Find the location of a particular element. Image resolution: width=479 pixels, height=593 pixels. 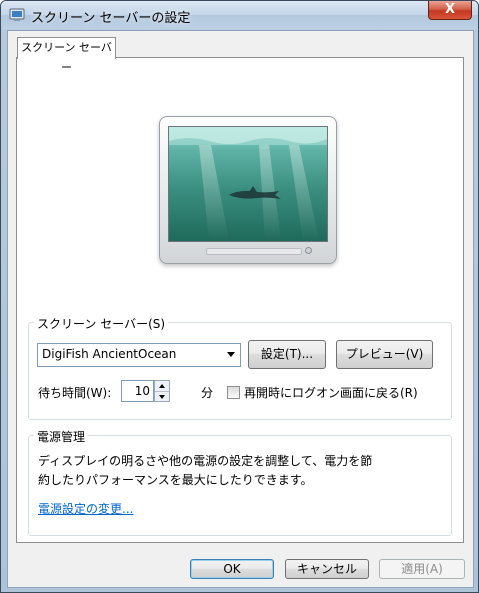

tab-screensaver: スクリーン セーバー is located at coordinates (66, 55).